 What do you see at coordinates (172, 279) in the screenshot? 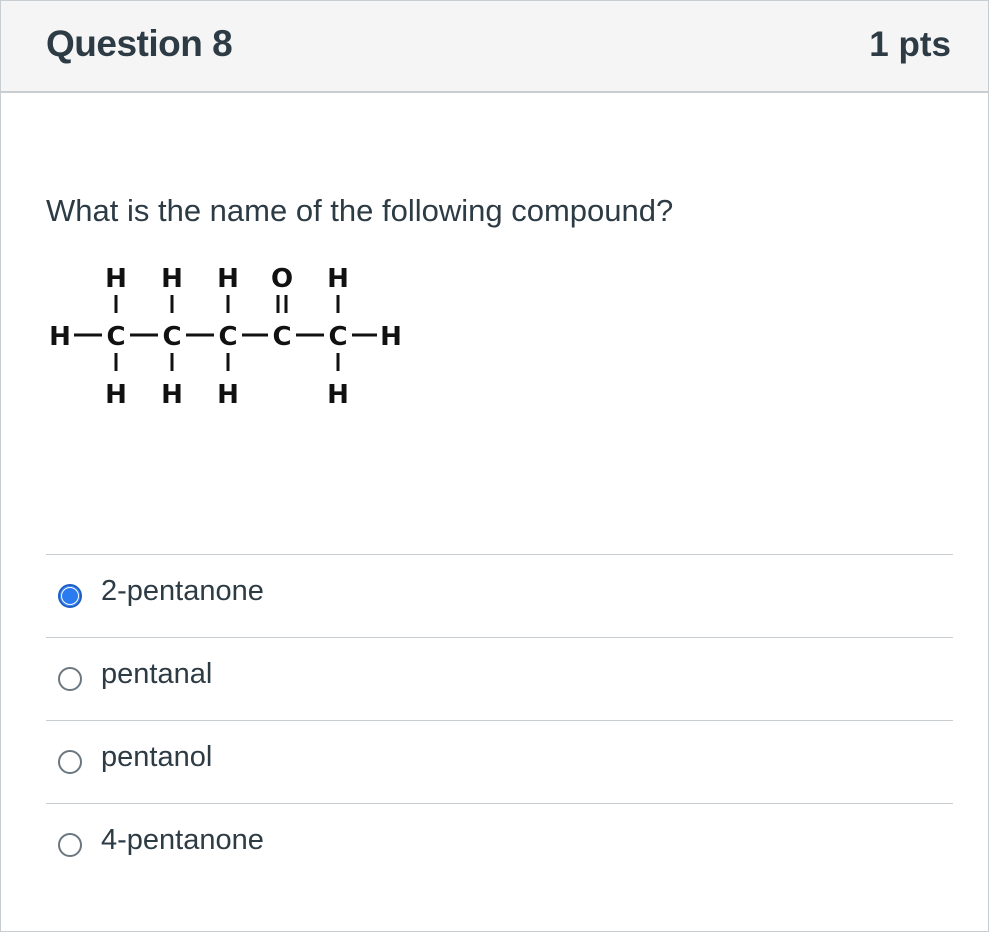
I see `atom-top-2: H` at bounding box center [172, 279].